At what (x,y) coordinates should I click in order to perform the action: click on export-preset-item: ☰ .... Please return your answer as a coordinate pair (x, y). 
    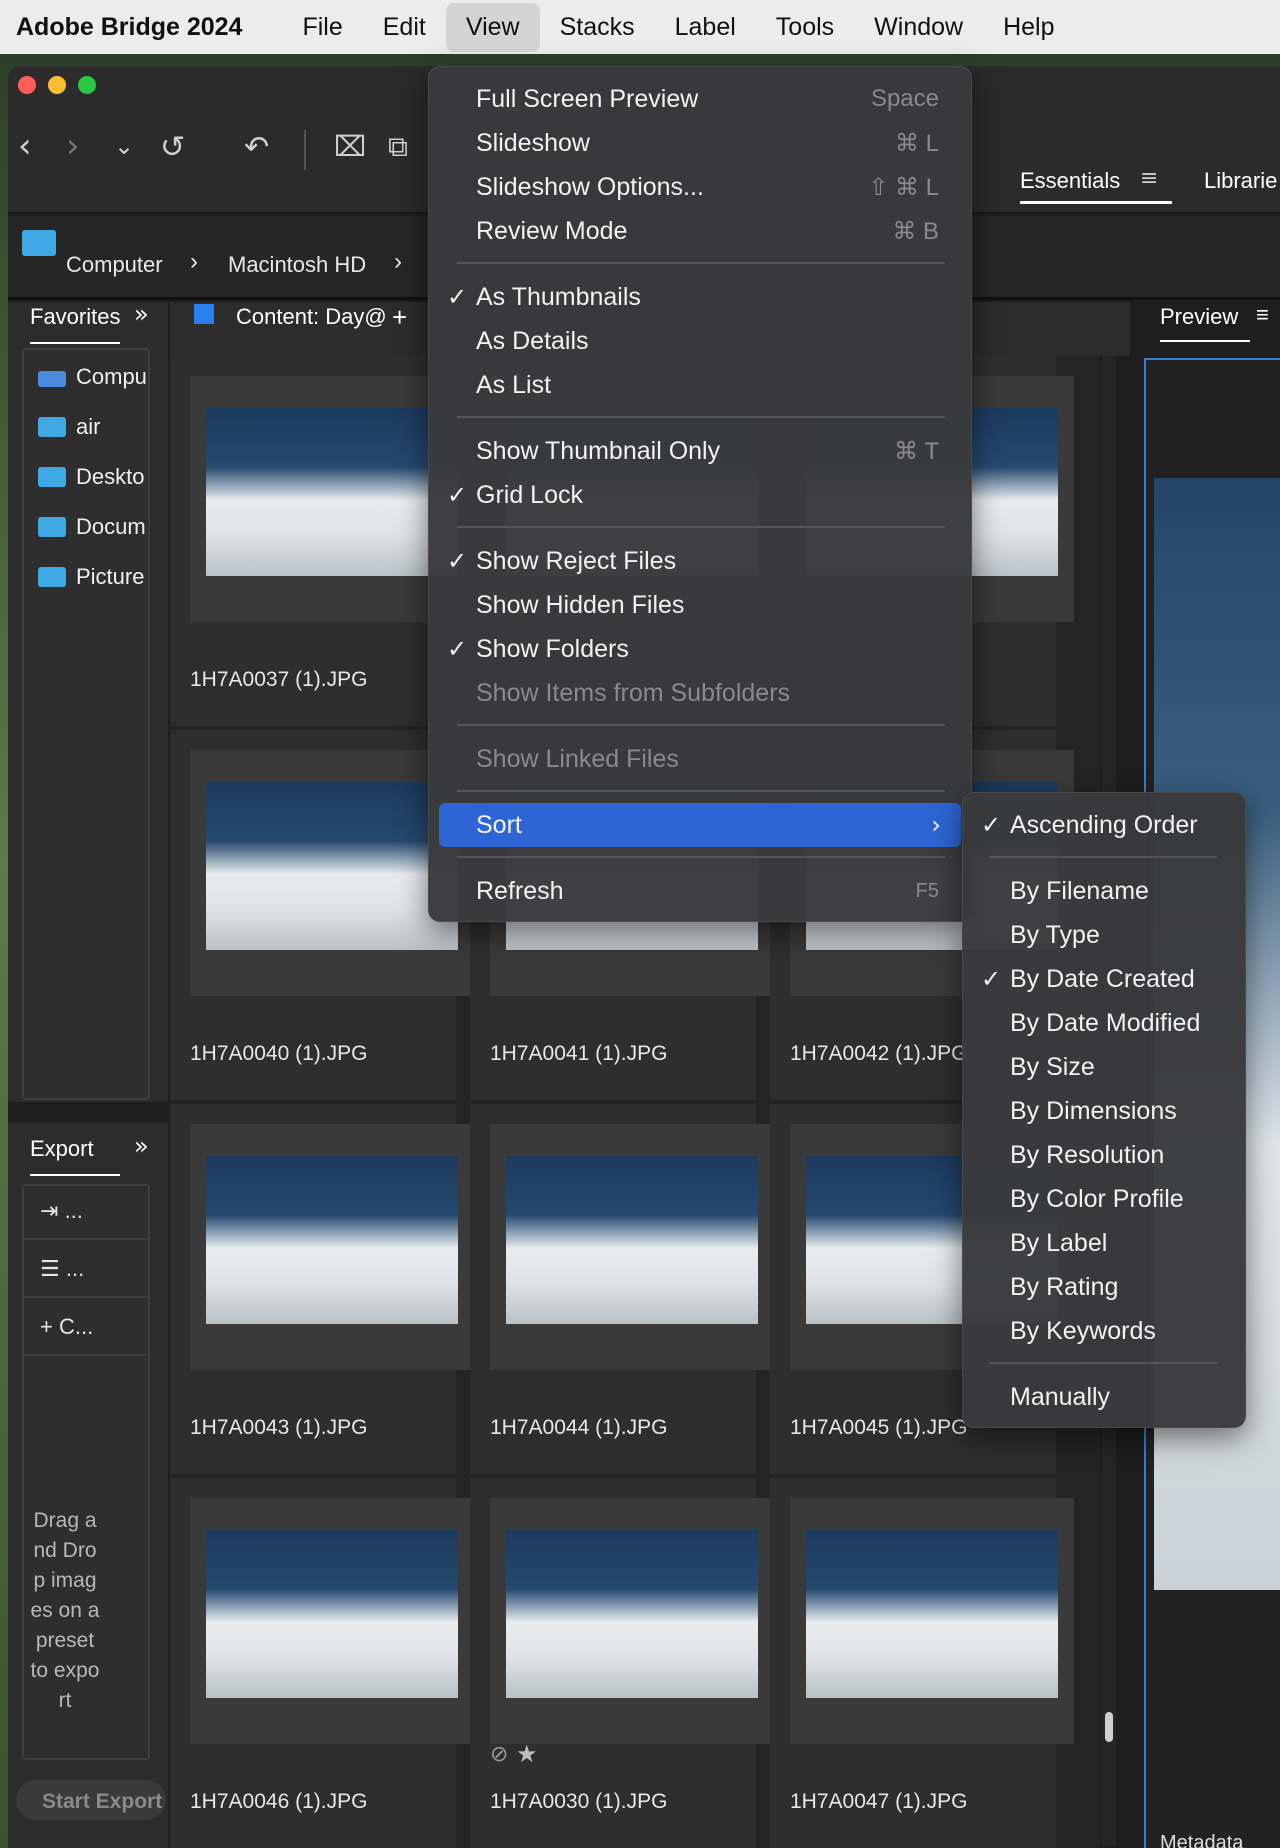
    Looking at the image, I should click on (62, 1269).